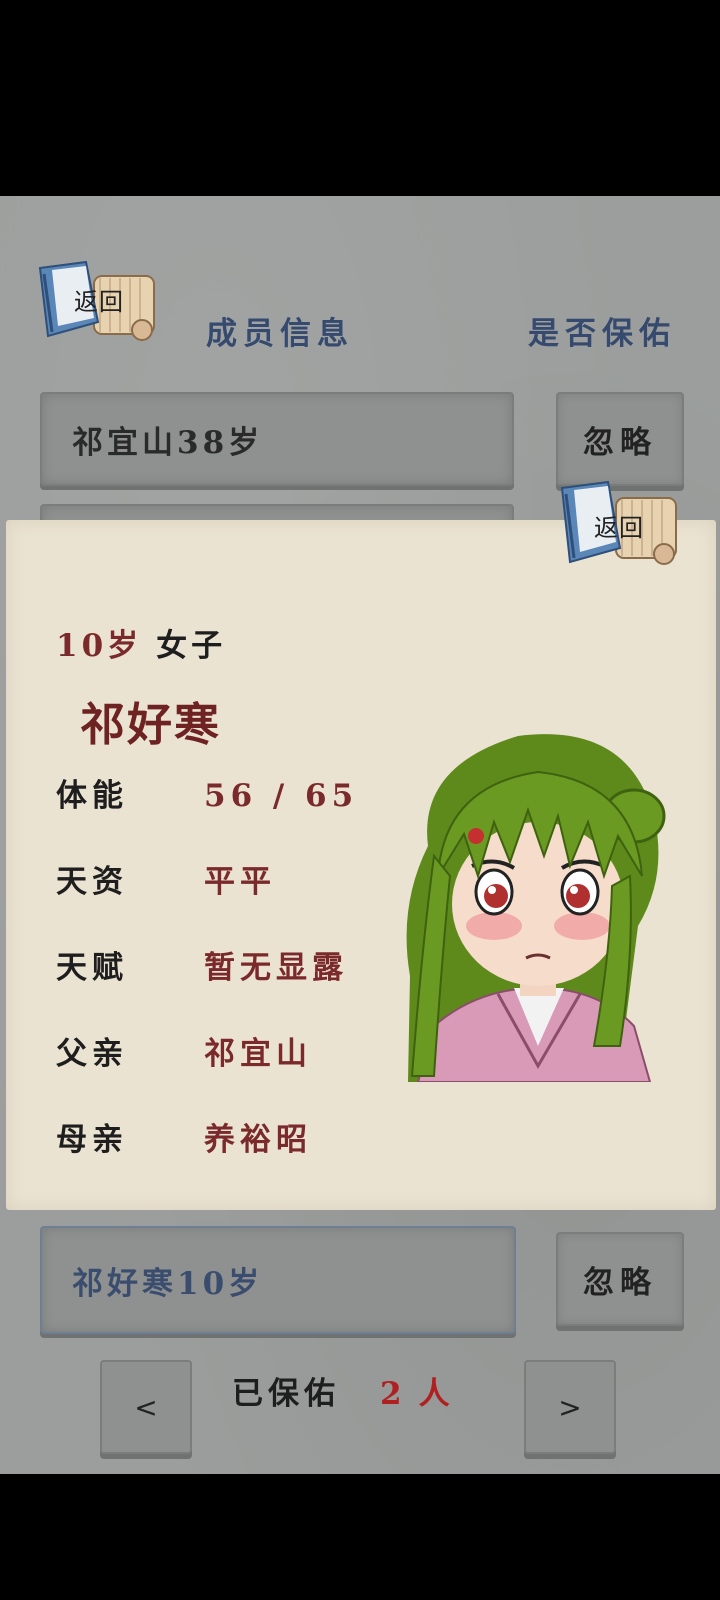 The height and width of the screenshot is (1600, 720). Describe the element at coordinates (602, 334) in the screenshot. I see `protect-question-header: 是否保佑` at that location.